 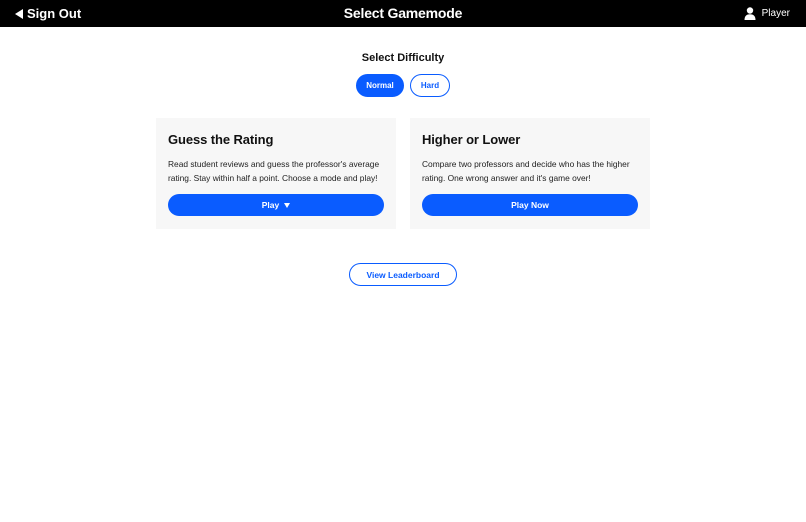 I want to click on play-now-button: Play Now, so click(x=530, y=205).